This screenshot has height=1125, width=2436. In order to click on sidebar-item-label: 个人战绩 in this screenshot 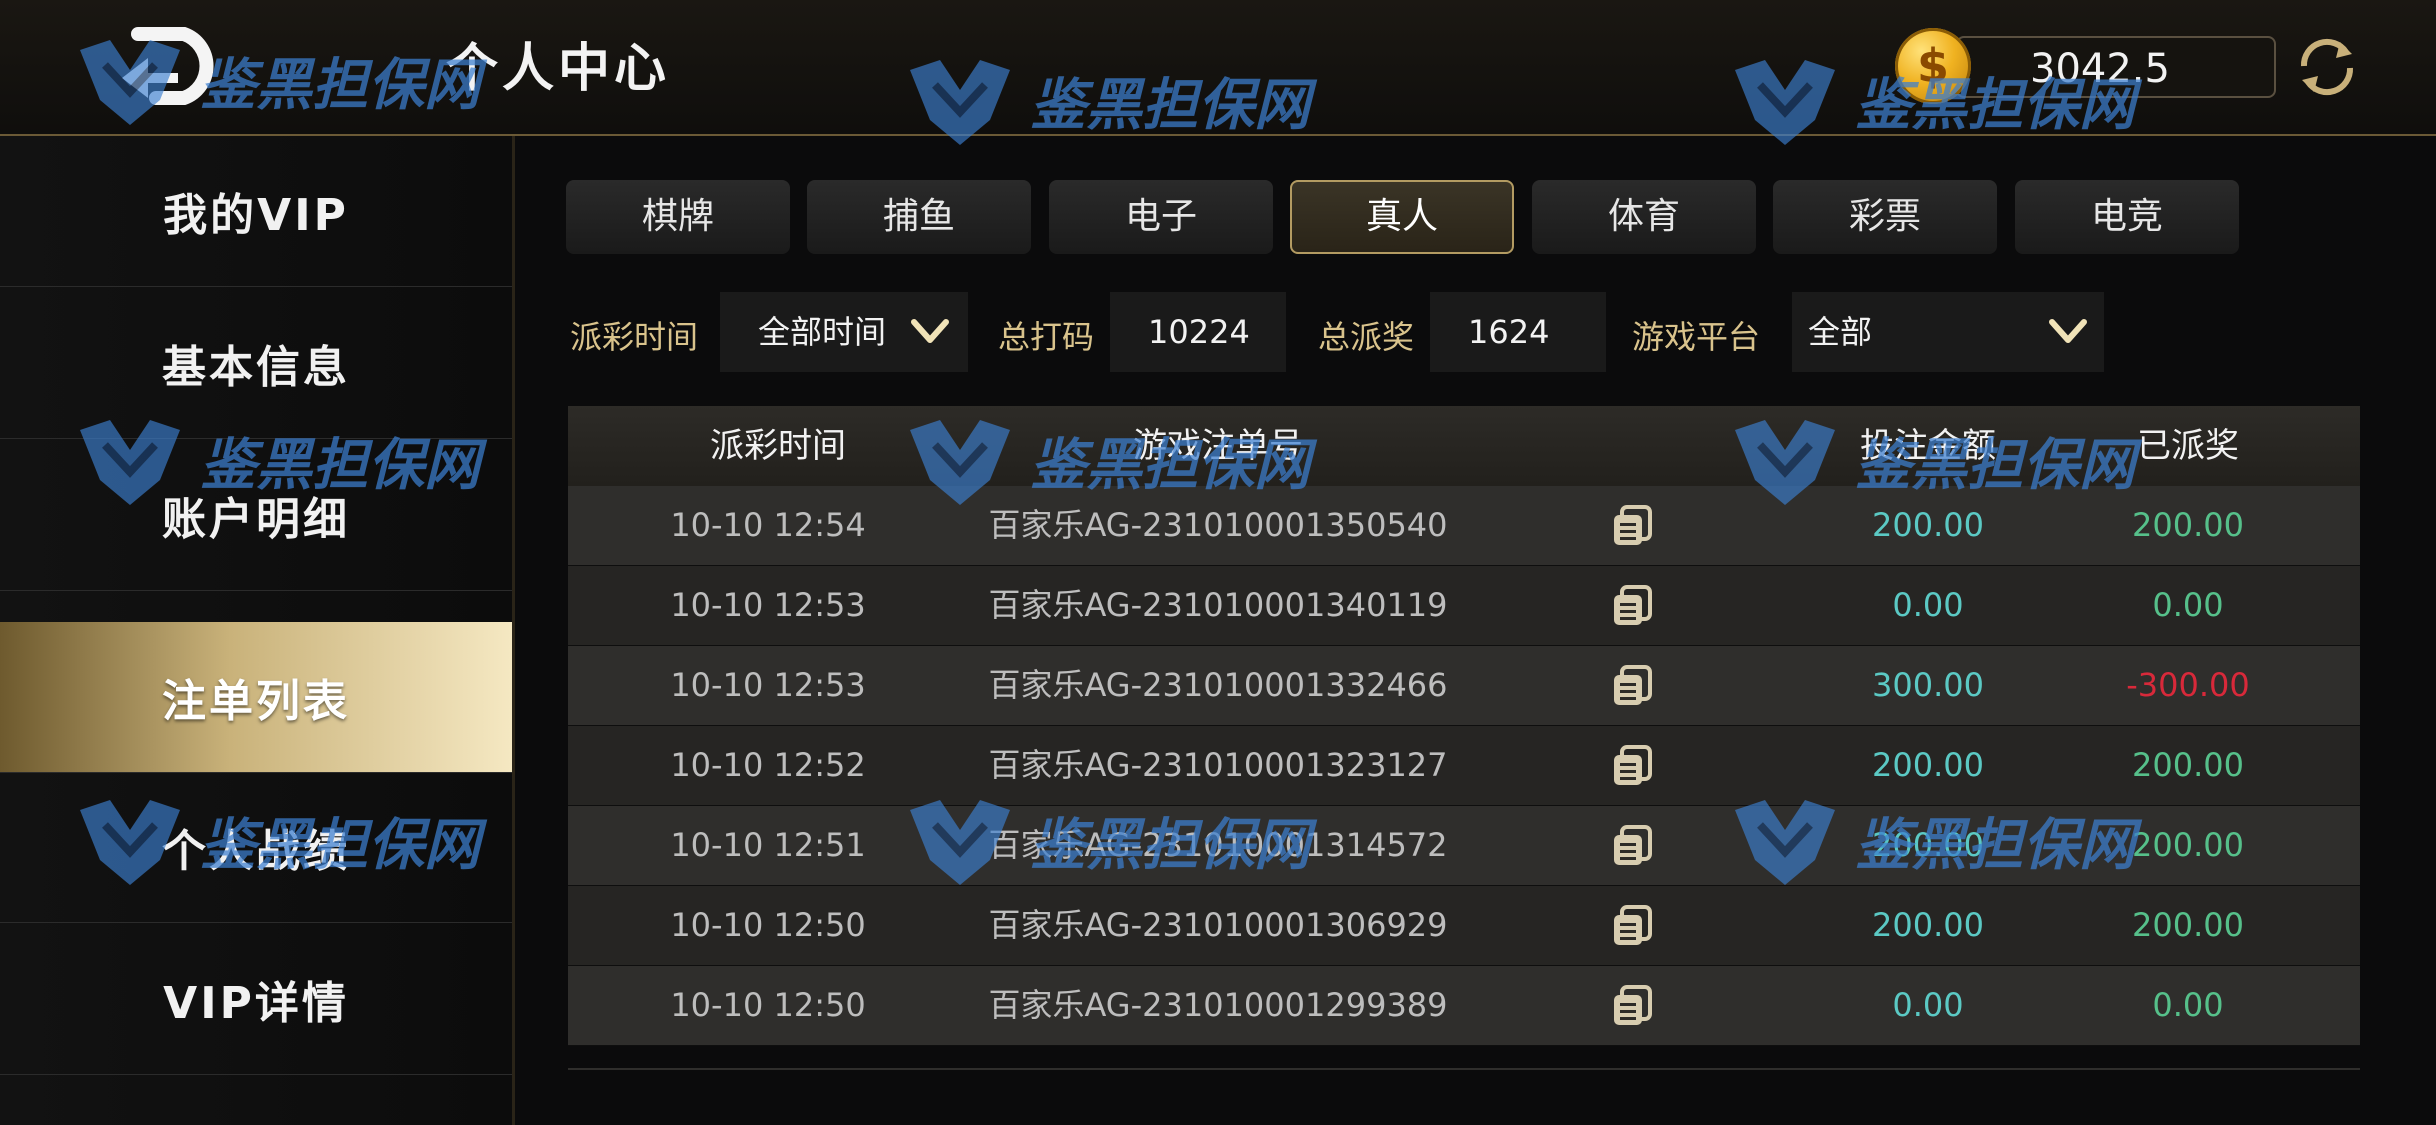, I will do `click(256, 851)`.